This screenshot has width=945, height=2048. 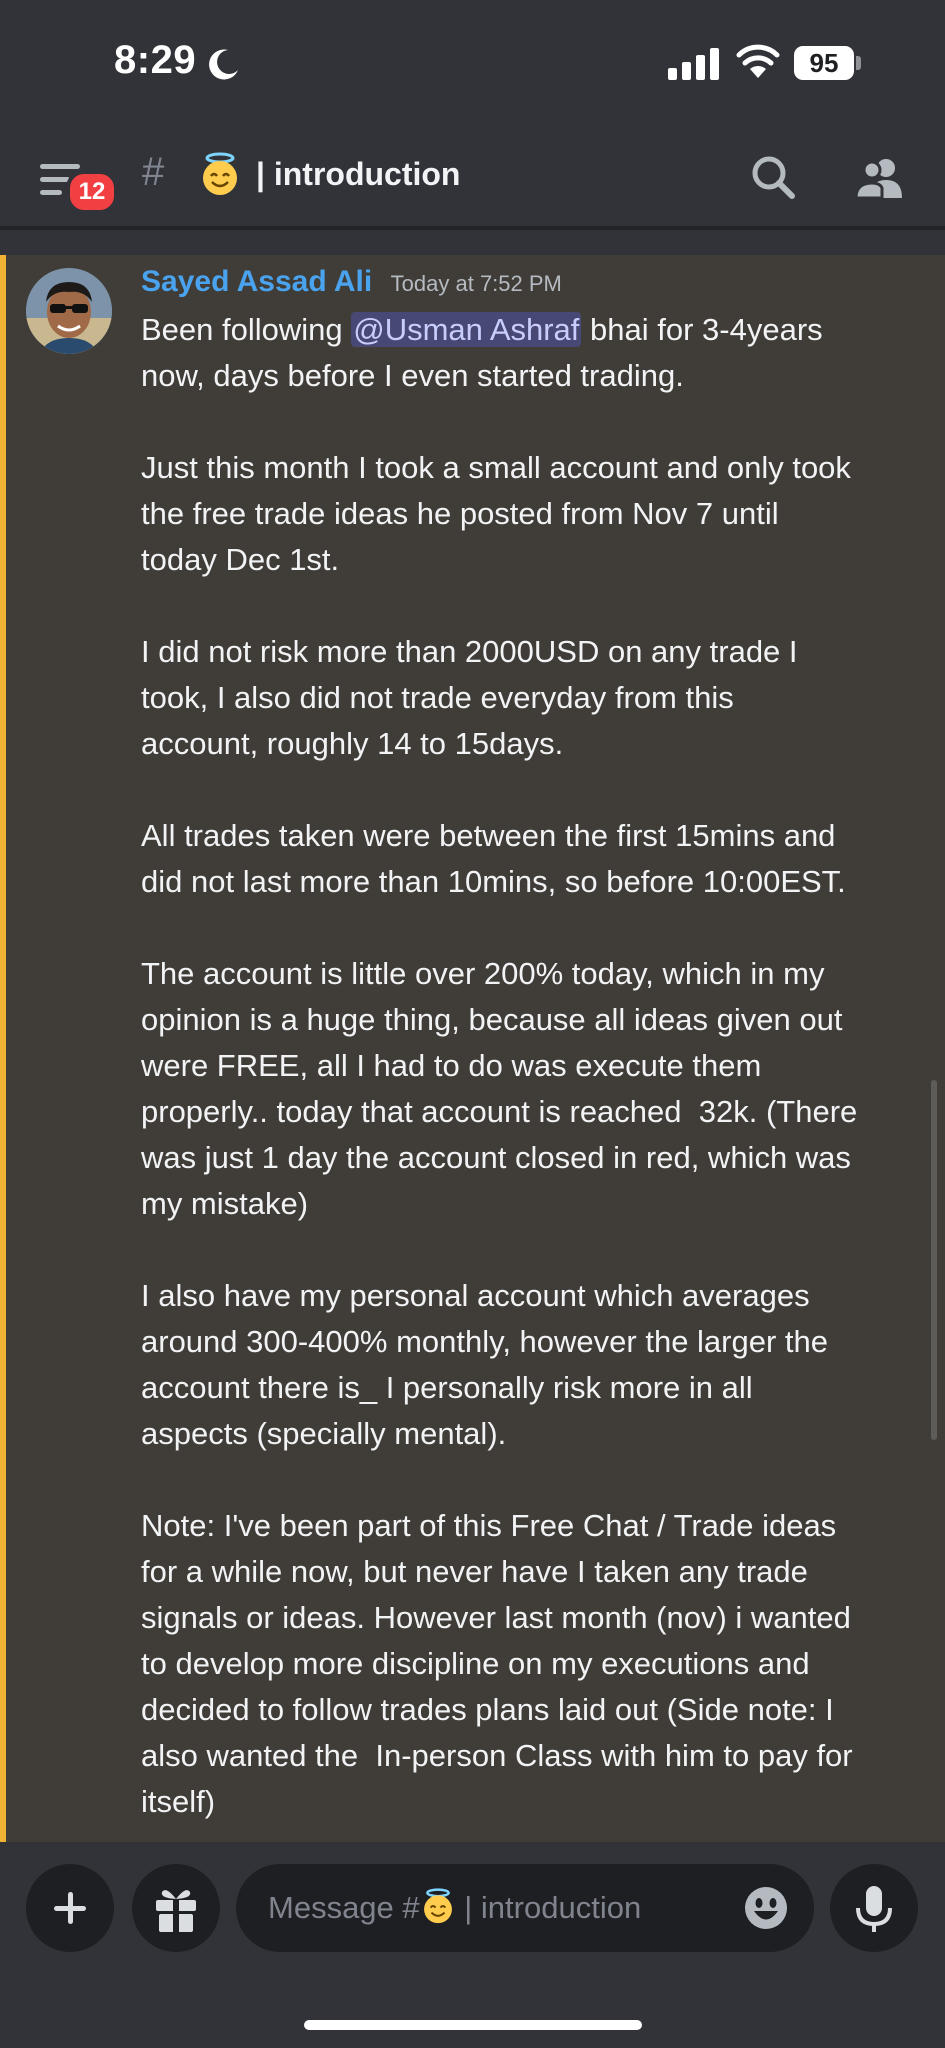 What do you see at coordinates (358, 174) in the screenshot?
I see `channel-name: | introduction` at bounding box center [358, 174].